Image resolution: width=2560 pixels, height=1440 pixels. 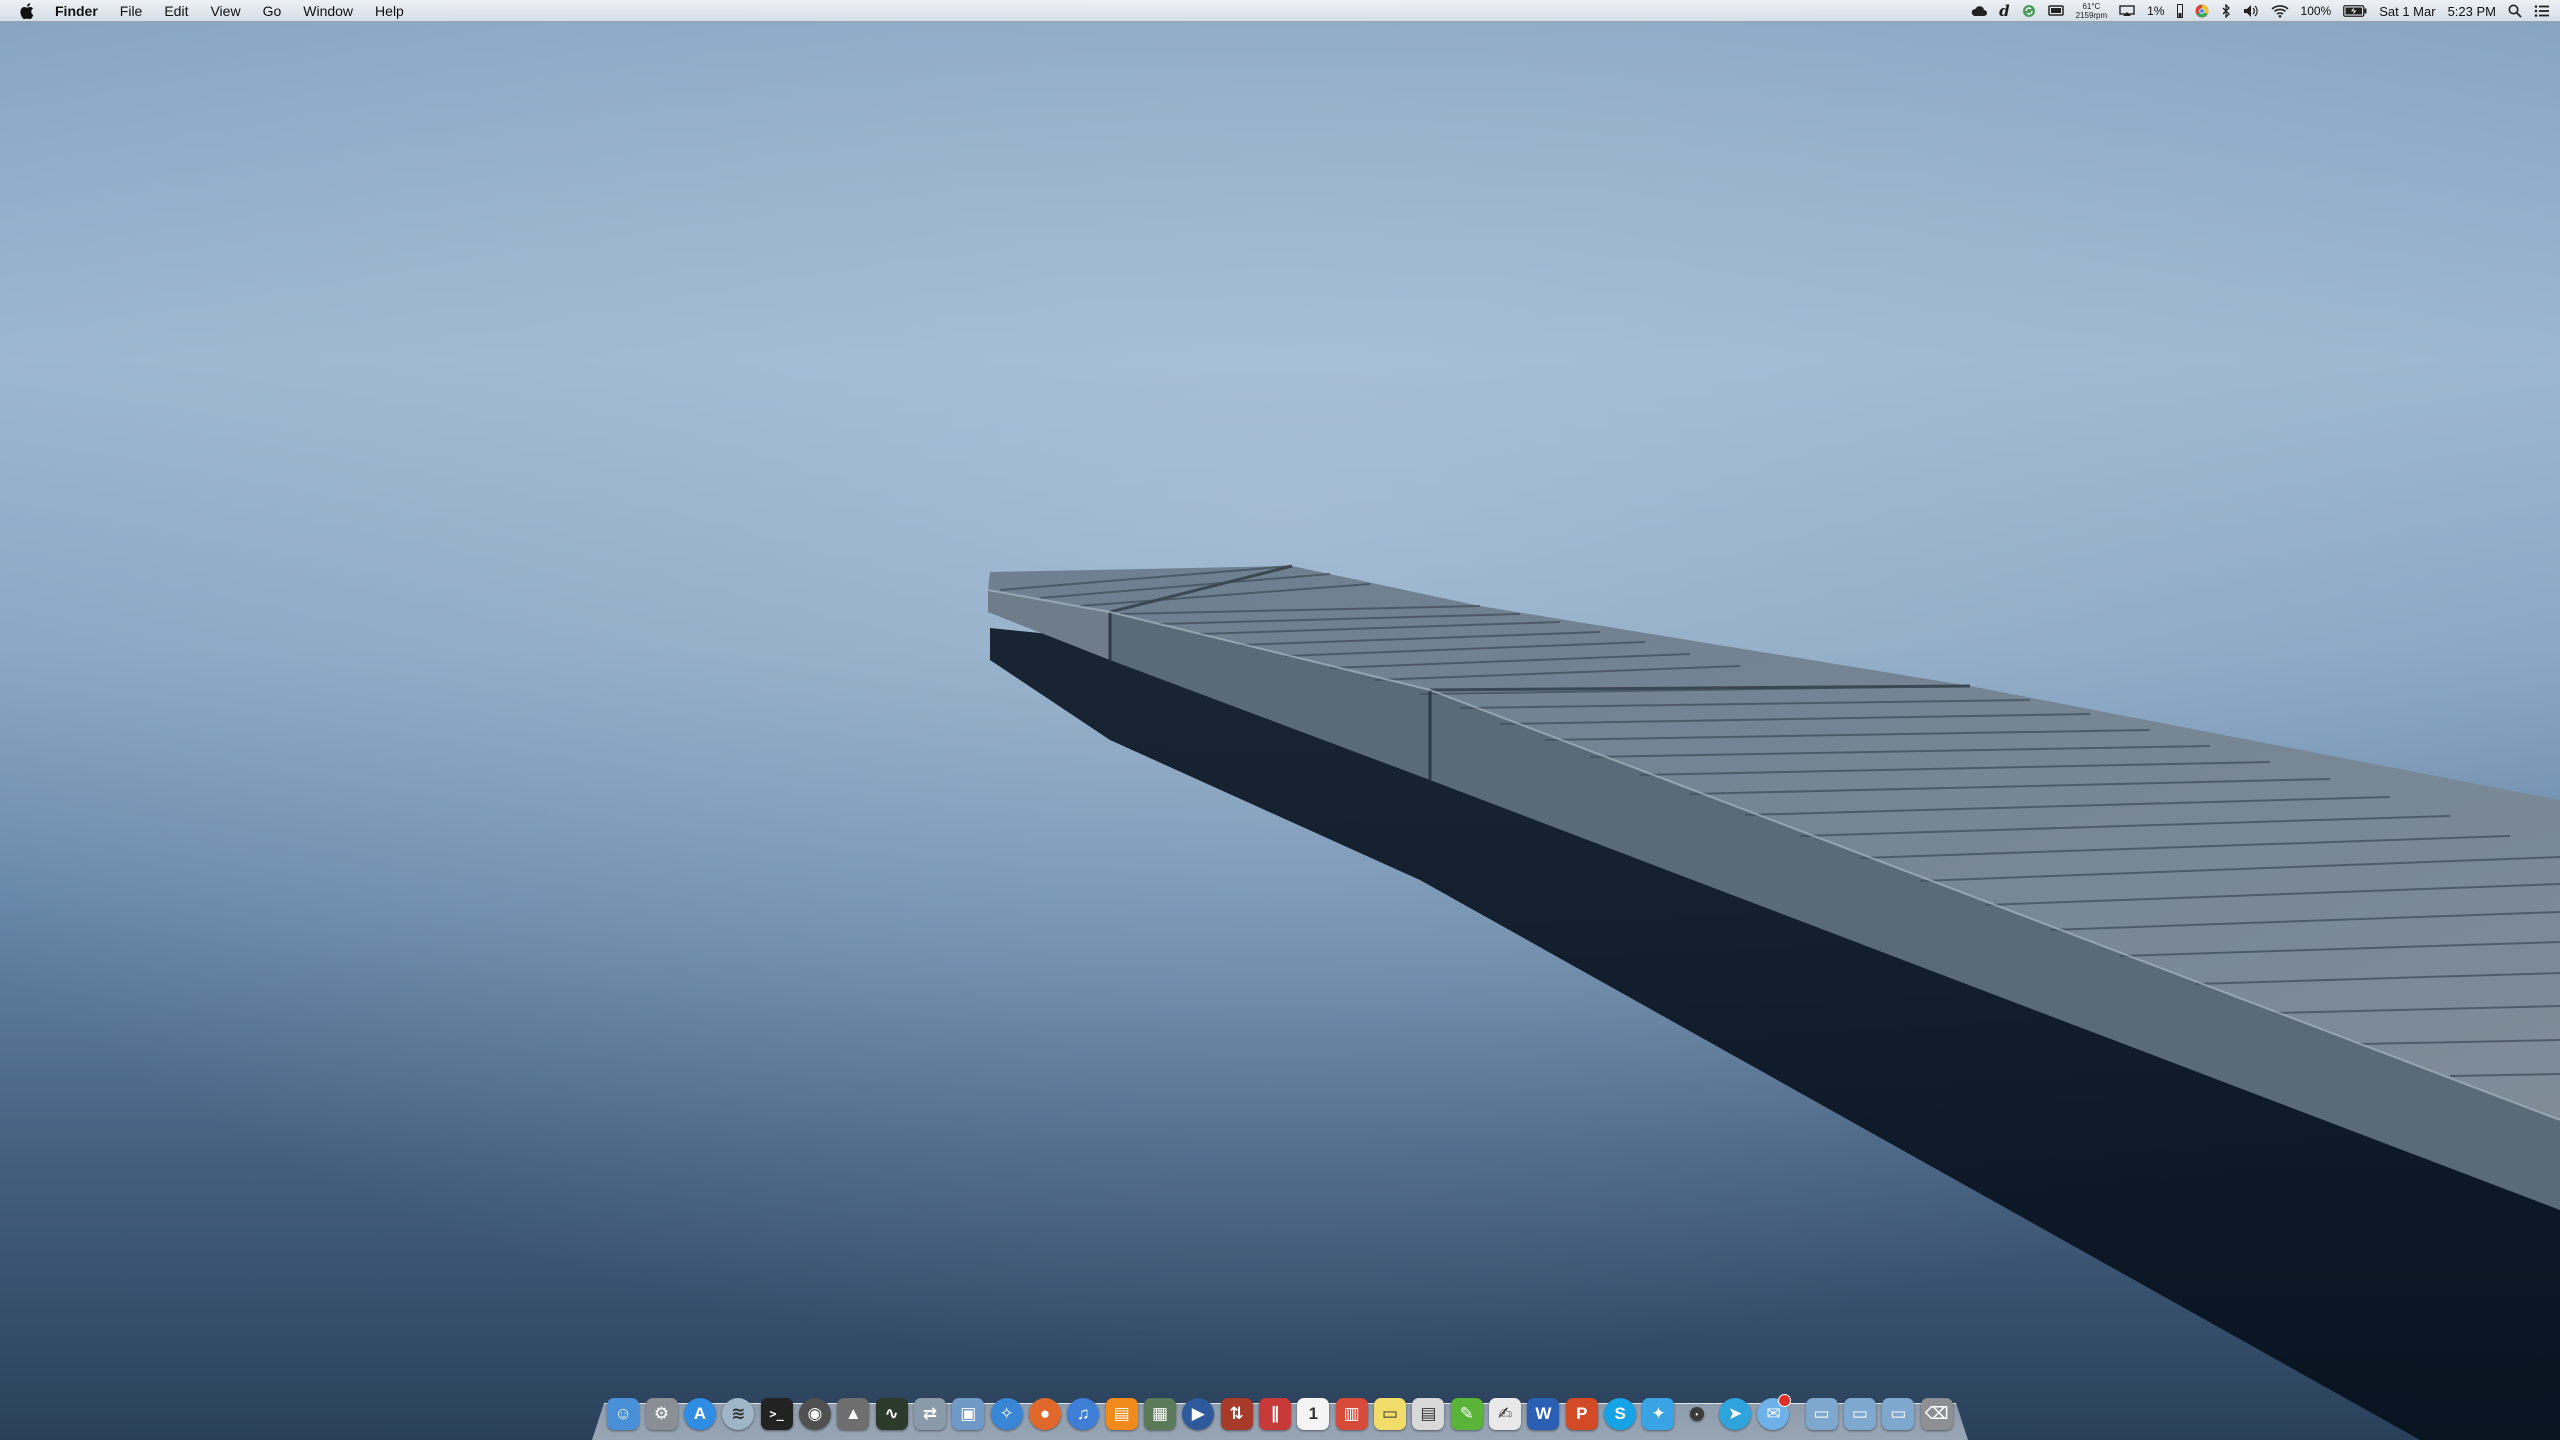 I want to click on wifi-utility-icon: ≋, so click(x=738, y=1414).